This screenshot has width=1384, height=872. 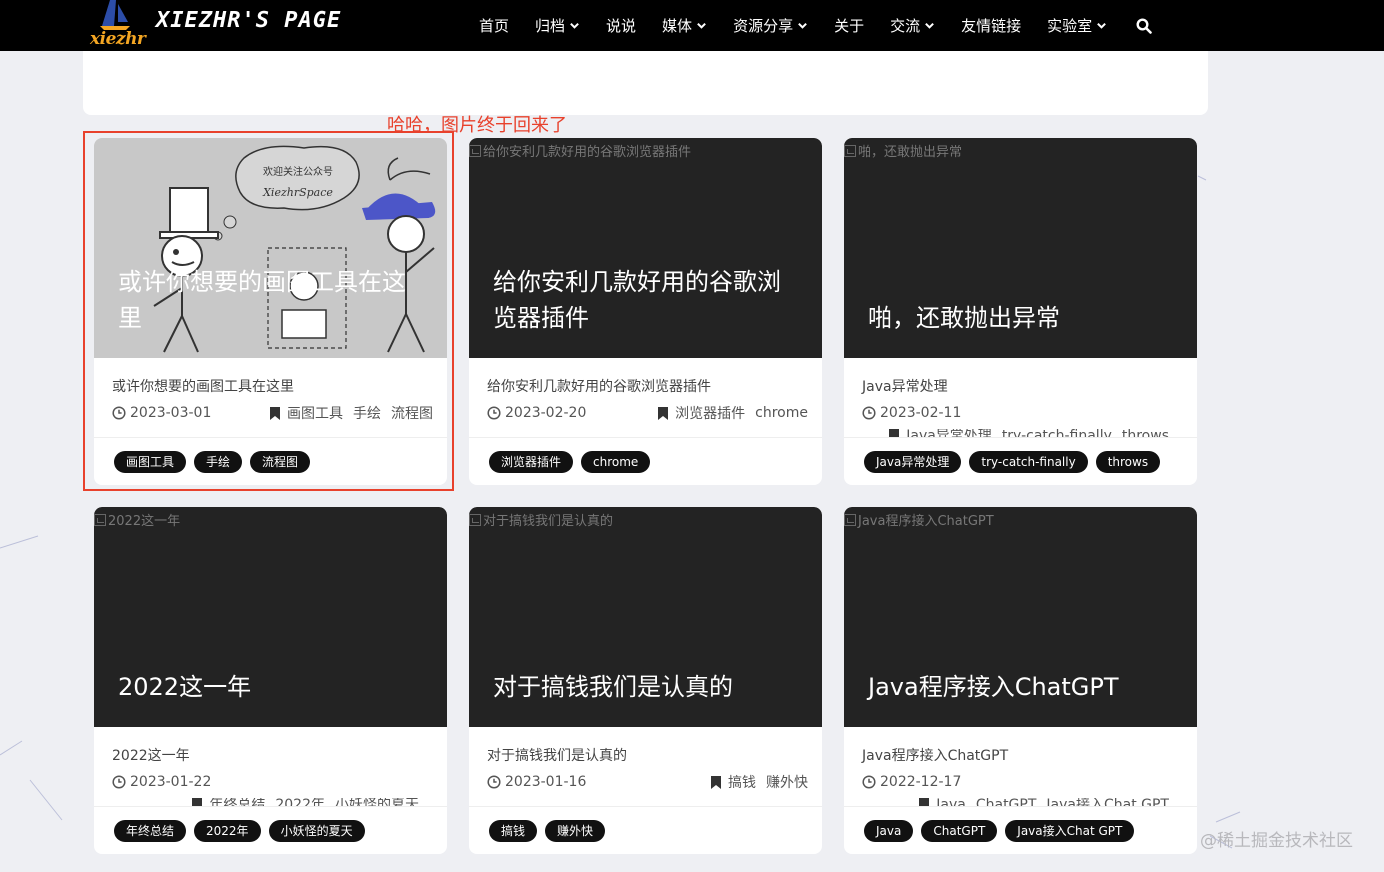 What do you see at coordinates (616, 462) in the screenshot?
I see `tag-pill: chrome` at bounding box center [616, 462].